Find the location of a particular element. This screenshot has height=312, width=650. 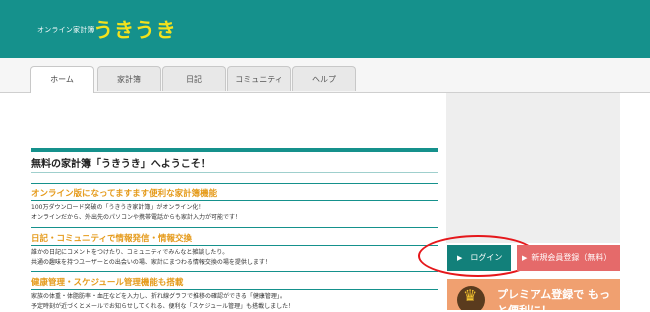

section-top-rule is located at coordinates (234, 150).